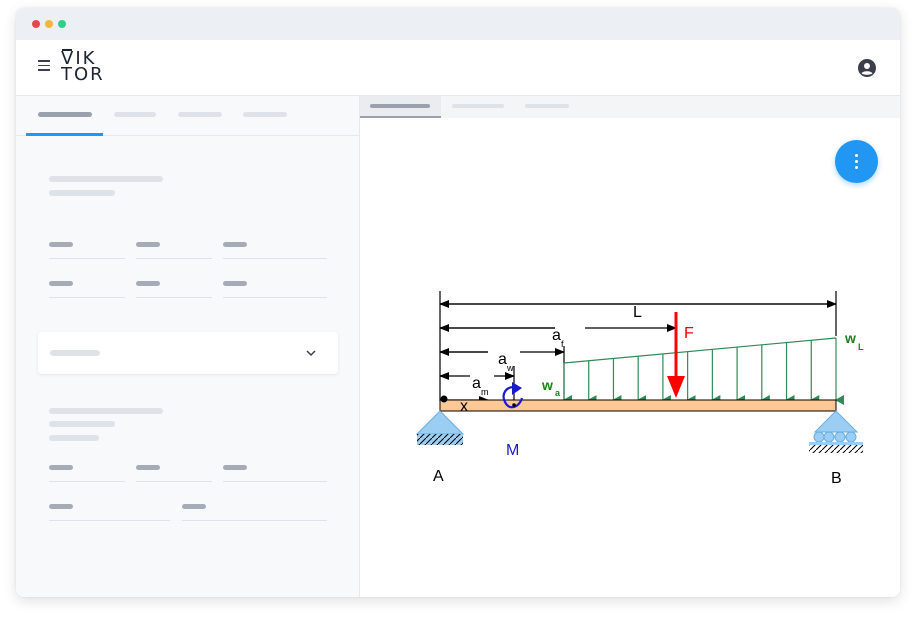 This screenshot has width=916, height=621. Describe the element at coordinates (476, 383) in the screenshot. I see `moment-offset-label: a` at that location.